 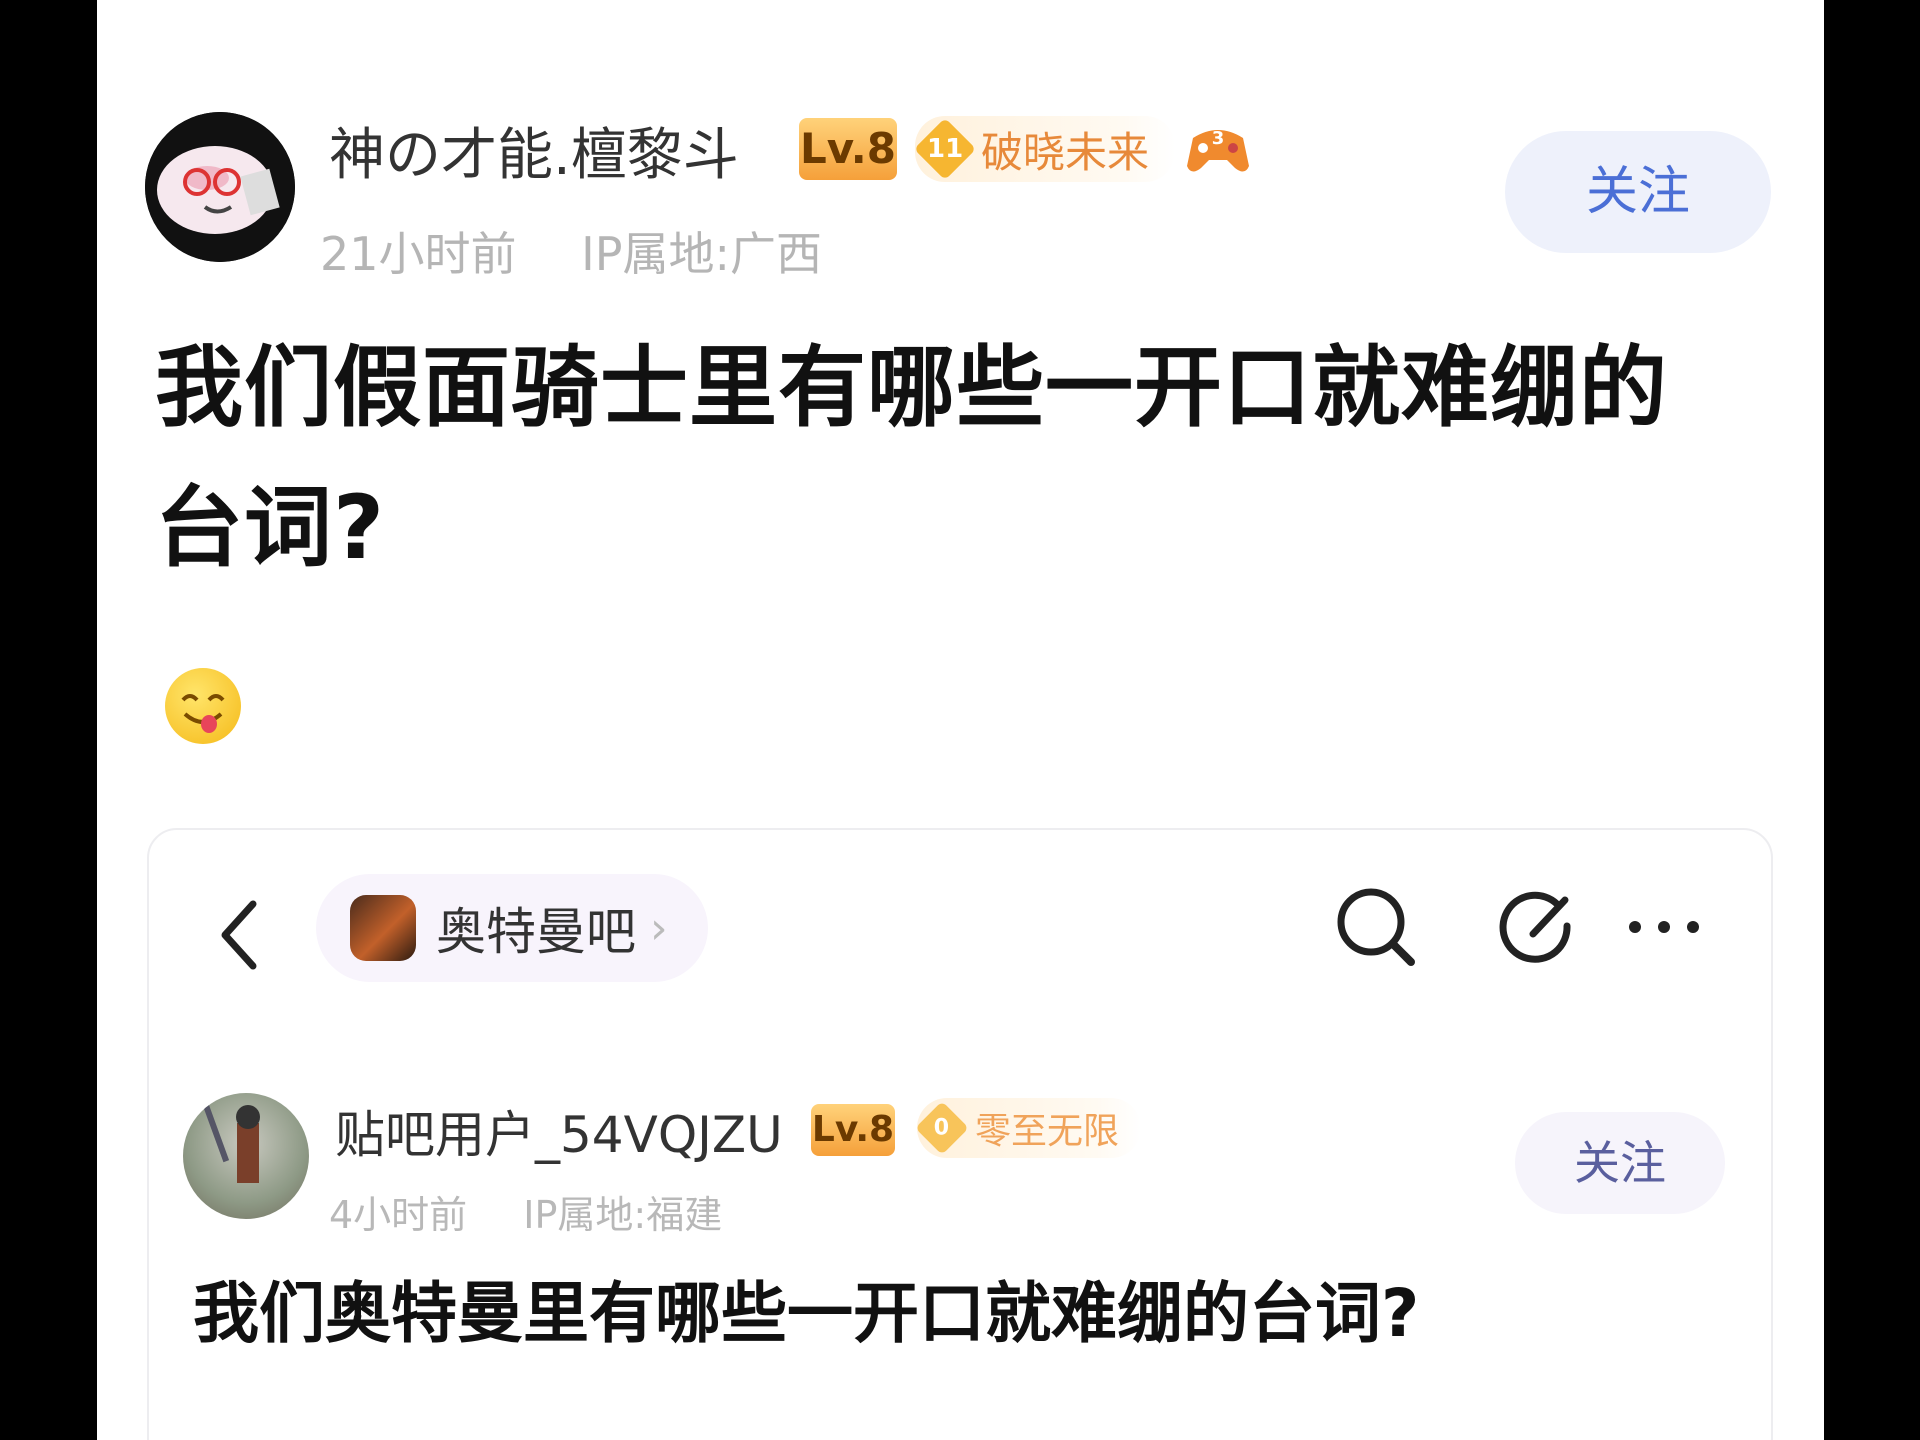 What do you see at coordinates (246, 1156) in the screenshot?
I see `embedded-author-avatar` at bounding box center [246, 1156].